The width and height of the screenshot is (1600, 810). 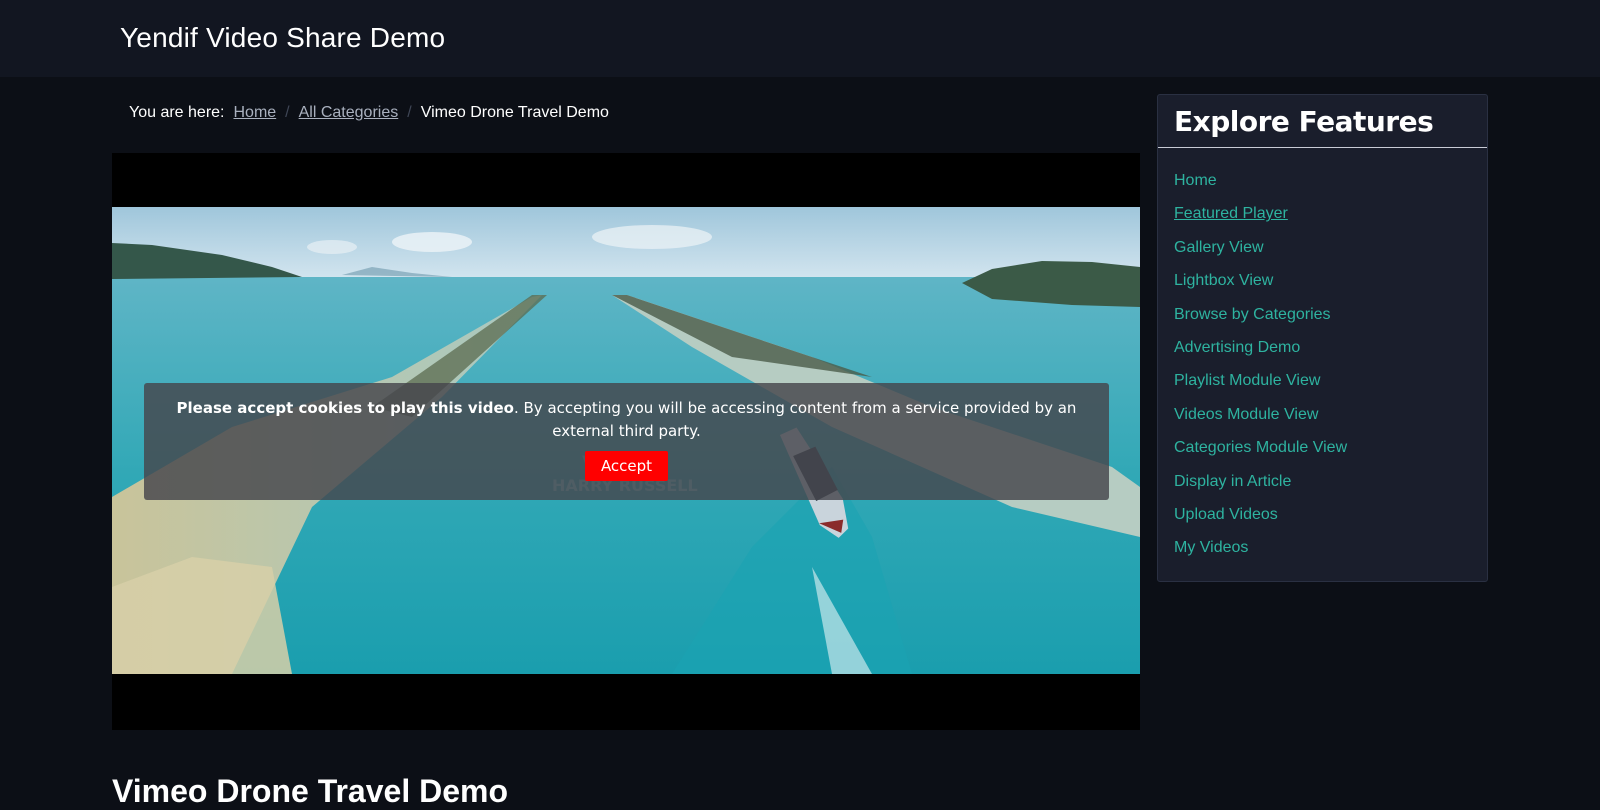 What do you see at coordinates (1330, 186) in the screenshot?
I see `sidebar-item-home: Home` at bounding box center [1330, 186].